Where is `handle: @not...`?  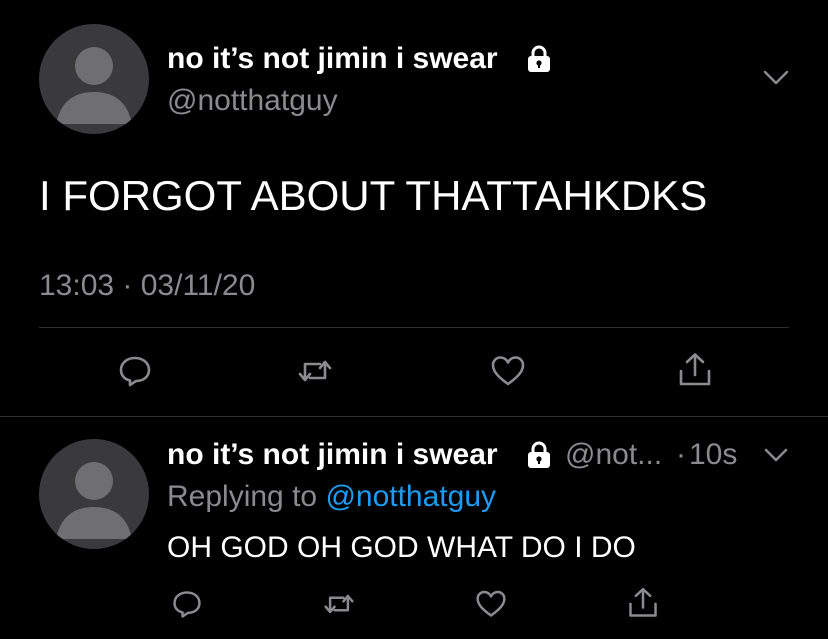
handle: @not... is located at coordinates (613, 455).